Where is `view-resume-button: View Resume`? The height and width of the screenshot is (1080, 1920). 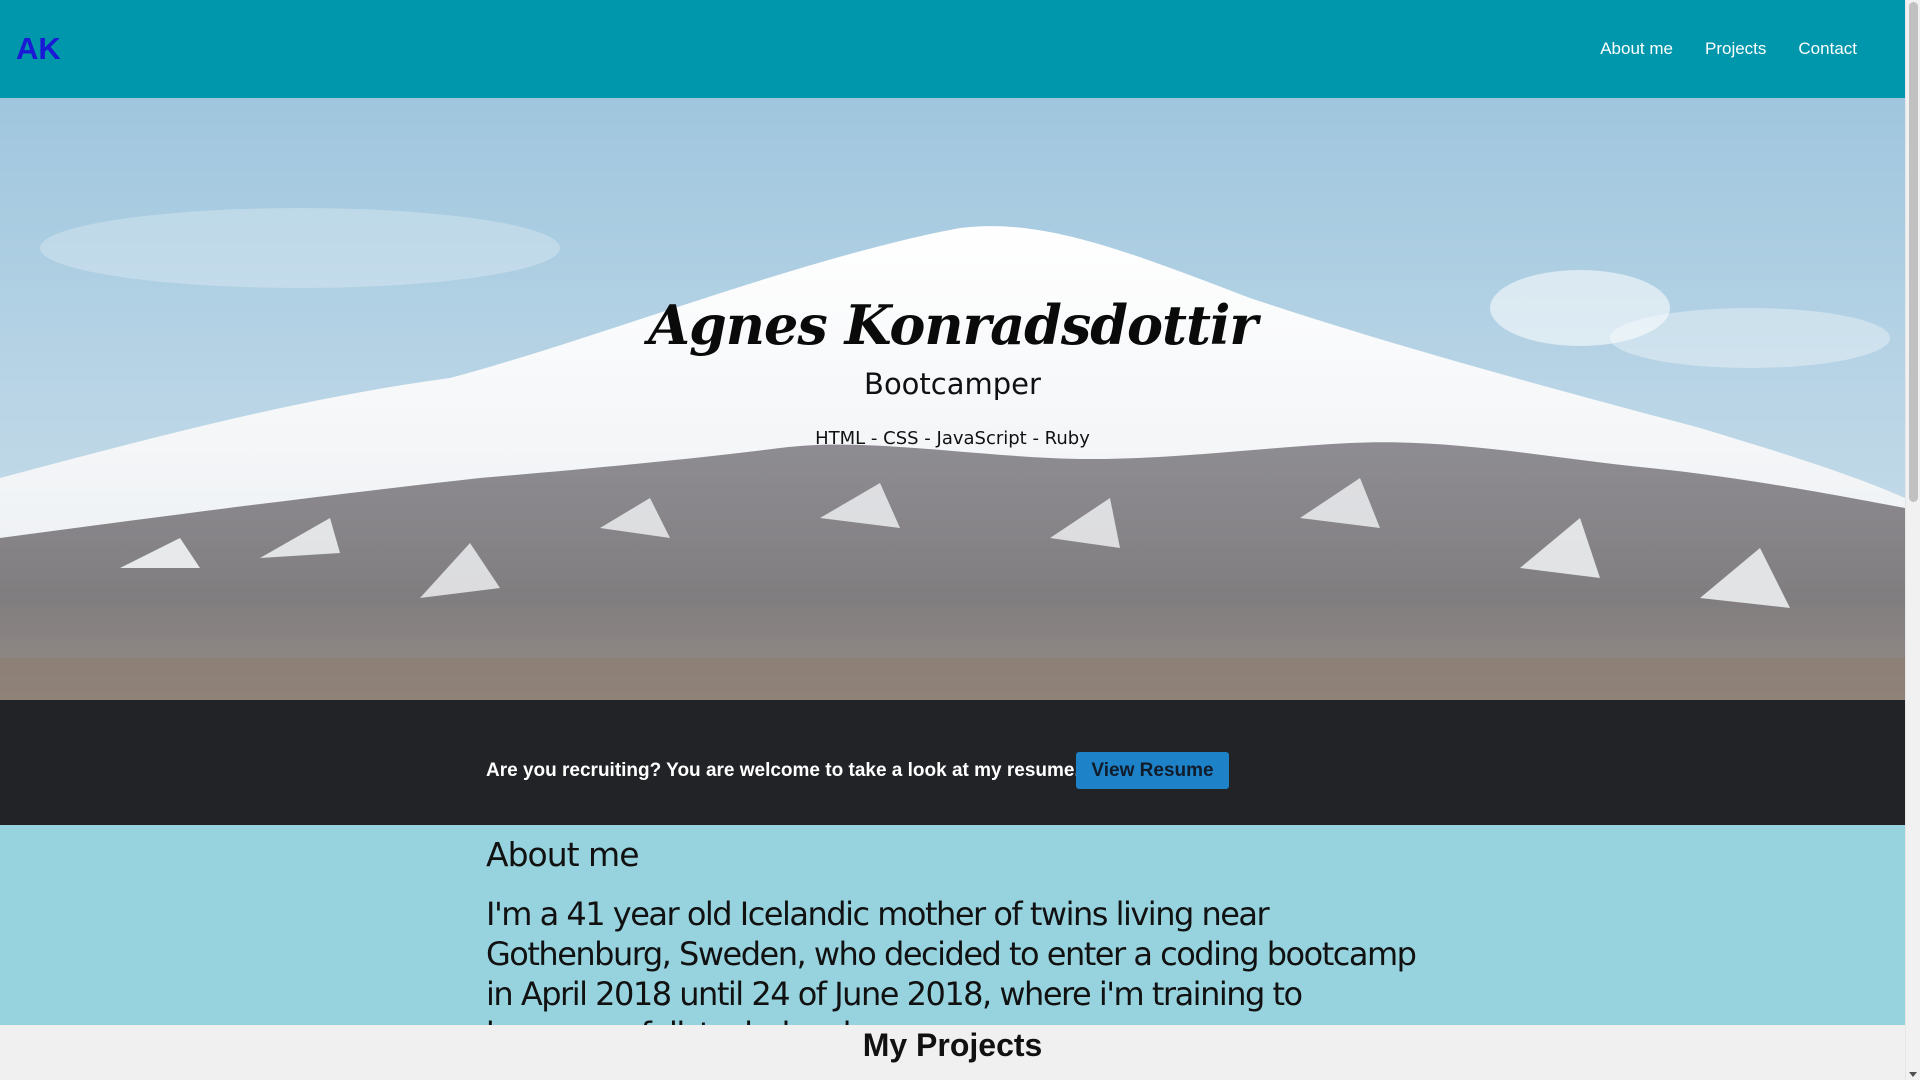
view-resume-button: View Resume is located at coordinates (1152, 770).